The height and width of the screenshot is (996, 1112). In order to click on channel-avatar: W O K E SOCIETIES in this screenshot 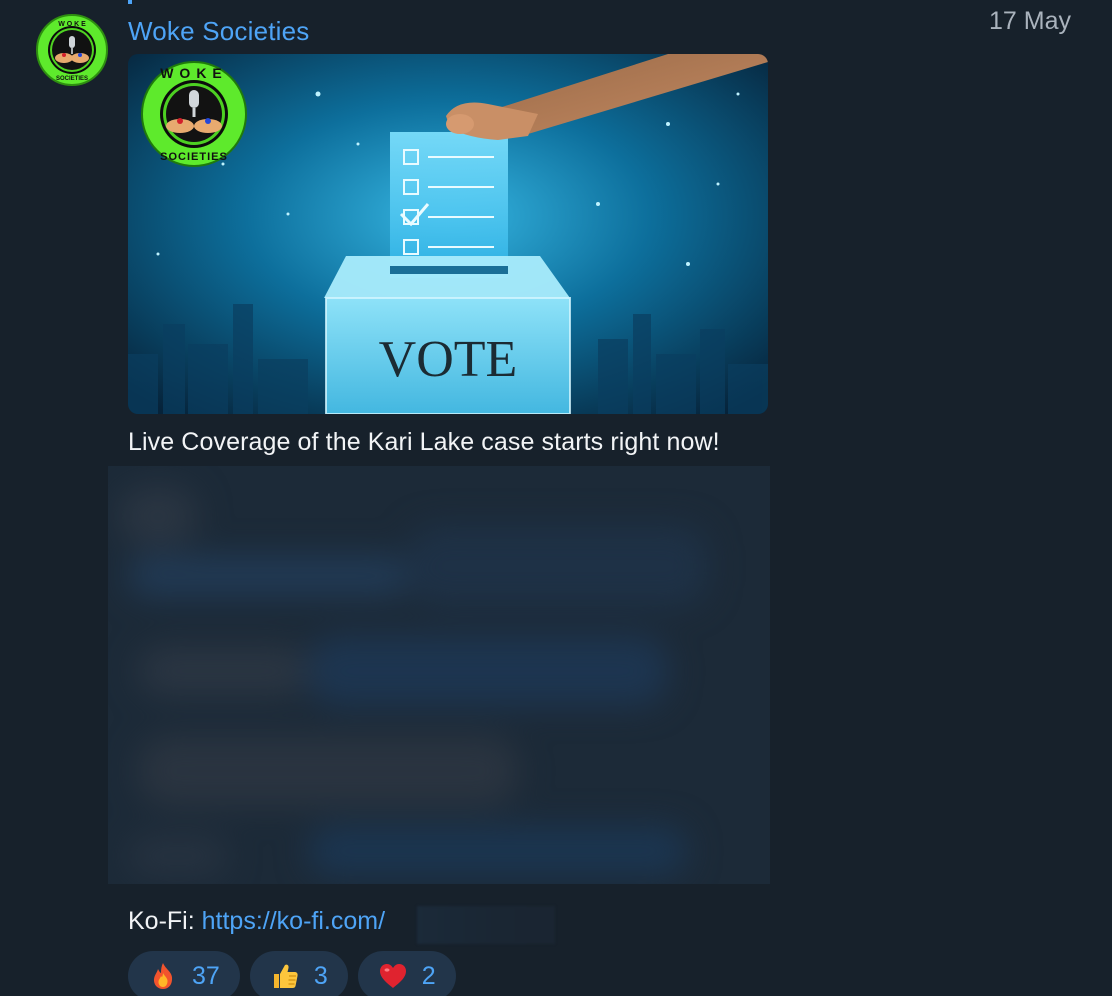, I will do `click(72, 50)`.